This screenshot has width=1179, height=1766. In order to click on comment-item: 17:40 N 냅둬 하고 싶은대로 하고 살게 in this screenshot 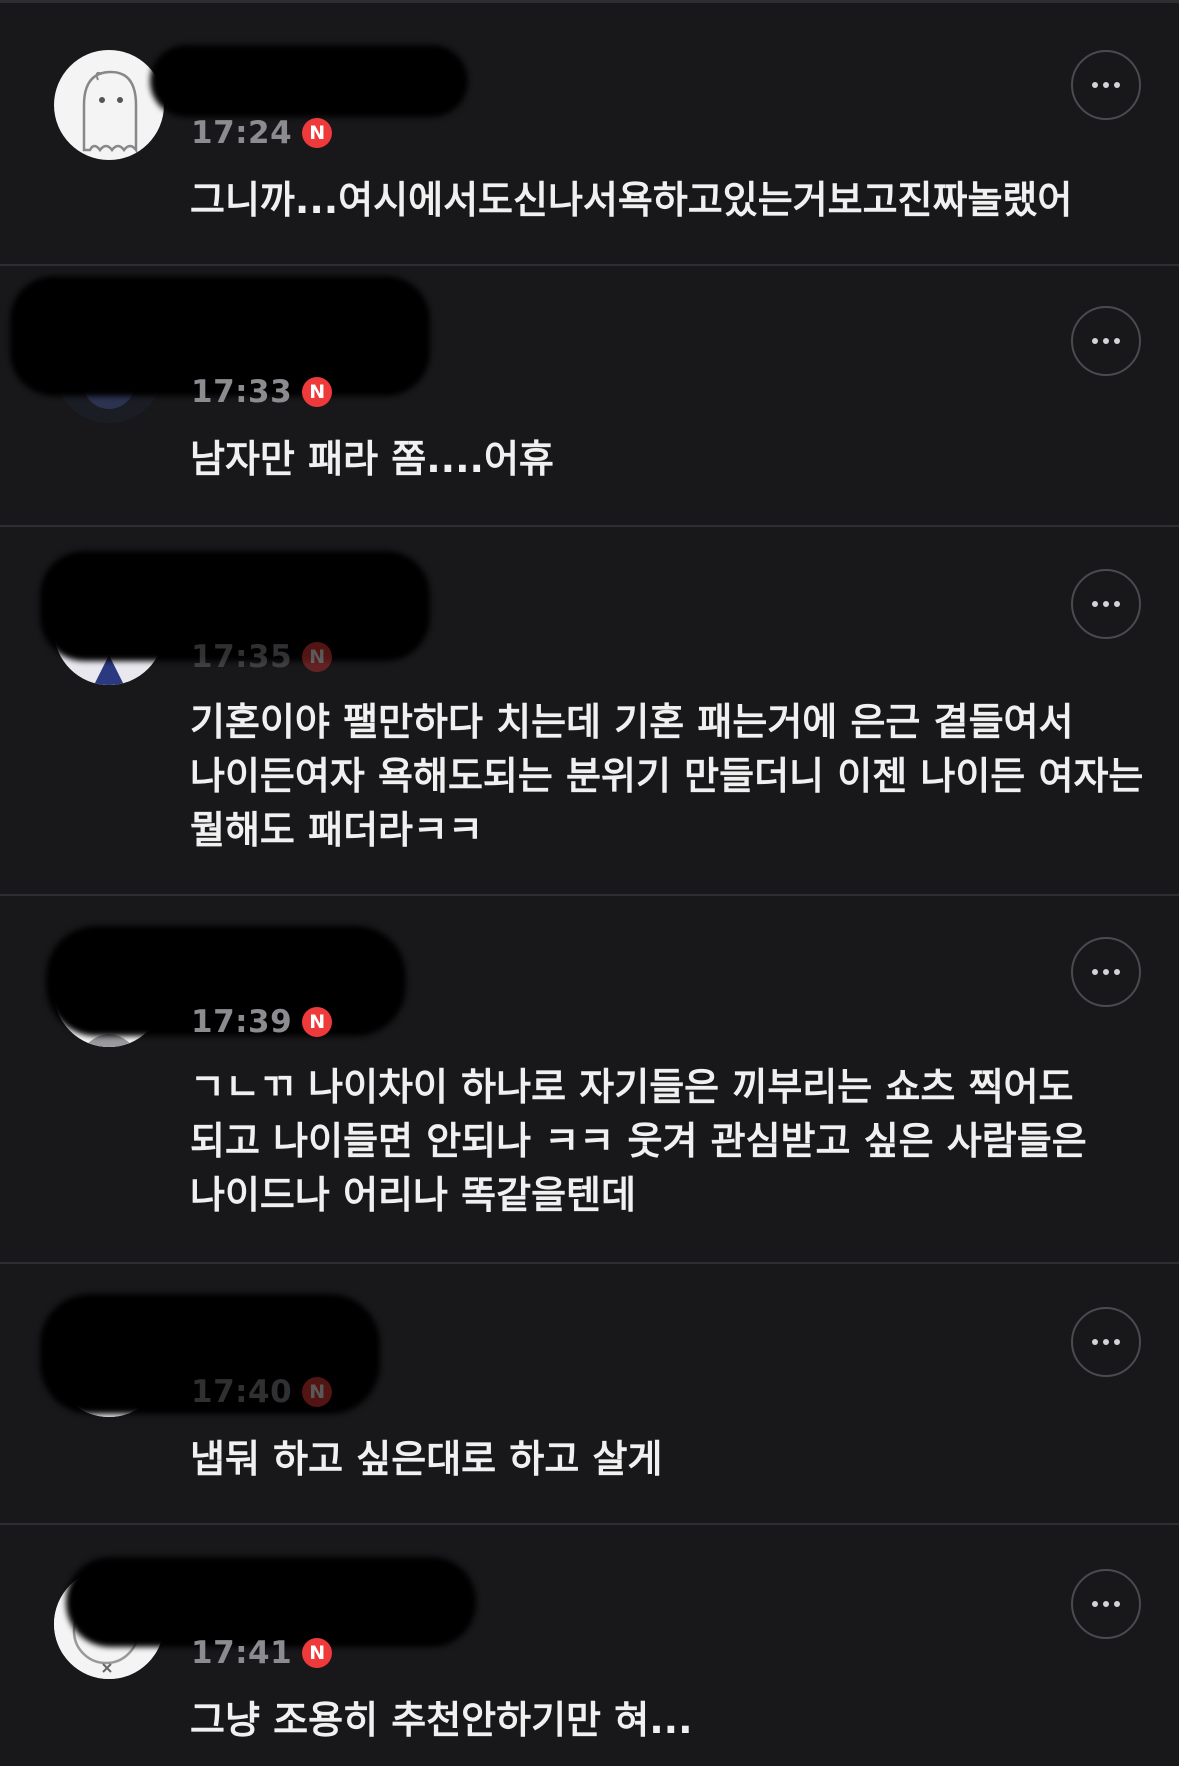, I will do `click(589, 1394)`.